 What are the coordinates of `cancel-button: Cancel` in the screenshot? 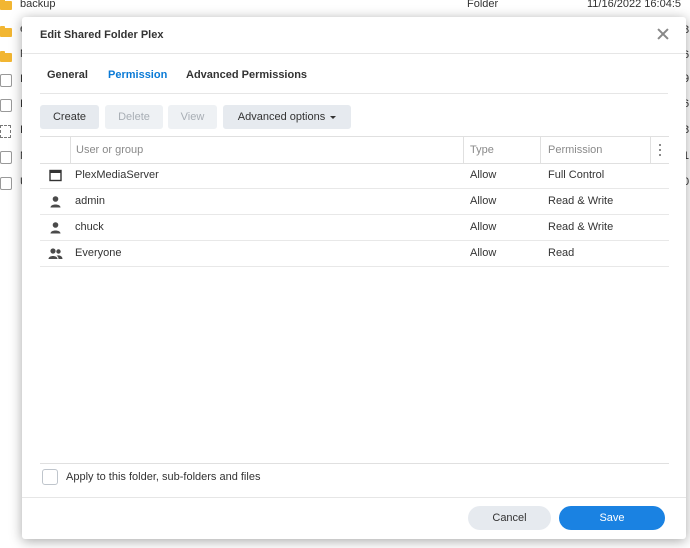 It's located at (509, 518).